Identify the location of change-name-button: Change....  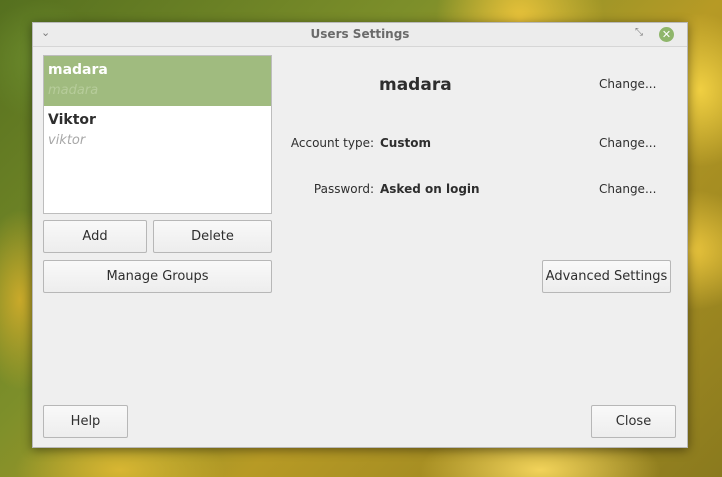
(627, 84).